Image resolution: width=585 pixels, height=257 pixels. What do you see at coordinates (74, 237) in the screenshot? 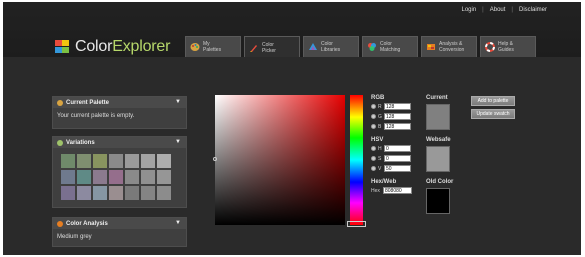
I see `color-analysis-result: Medium grey` at bounding box center [74, 237].